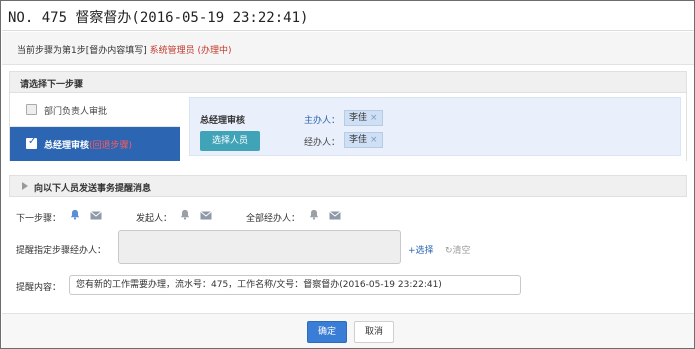 This screenshot has height=349, width=695. What do you see at coordinates (190, 51) in the screenshot?
I see `current-step-status: 系统管理员 (办理中)` at bounding box center [190, 51].